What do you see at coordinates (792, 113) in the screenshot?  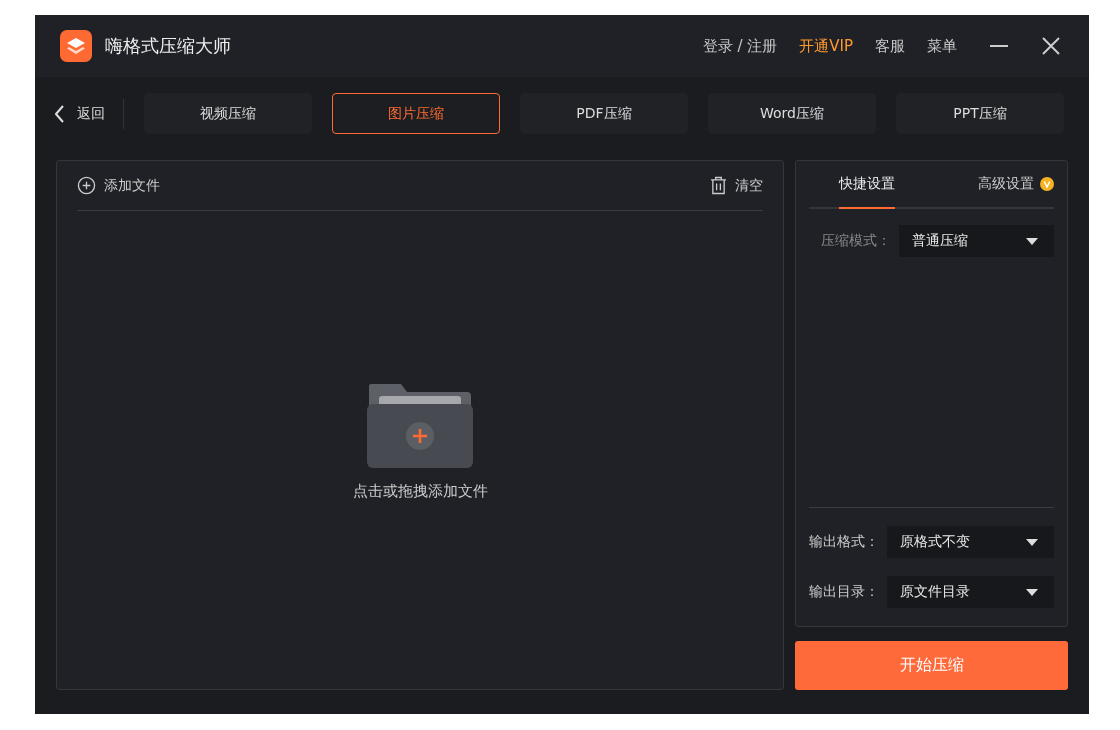 I see `category-tab: Word压缩` at bounding box center [792, 113].